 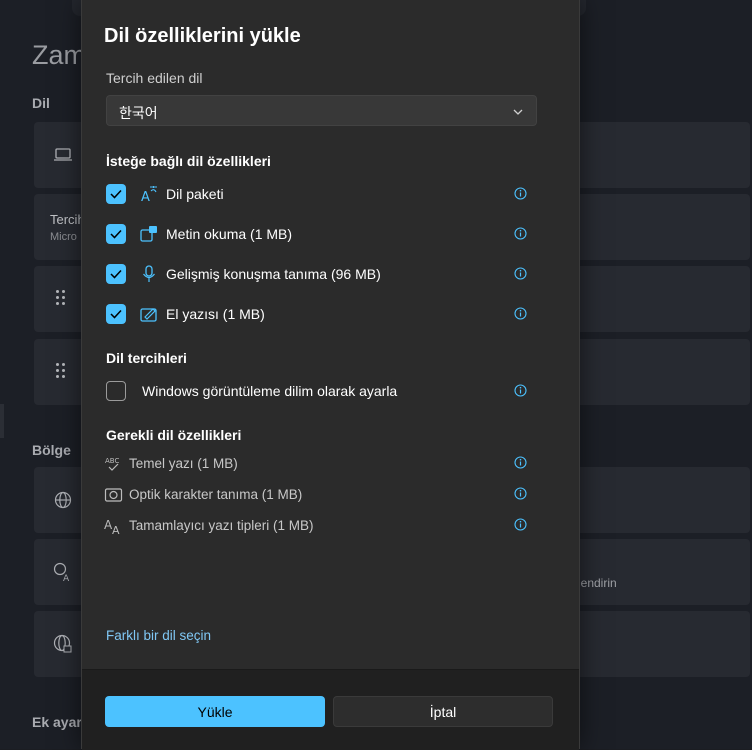 I want to click on language-pack-checkbox, so click(x=116, y=194).